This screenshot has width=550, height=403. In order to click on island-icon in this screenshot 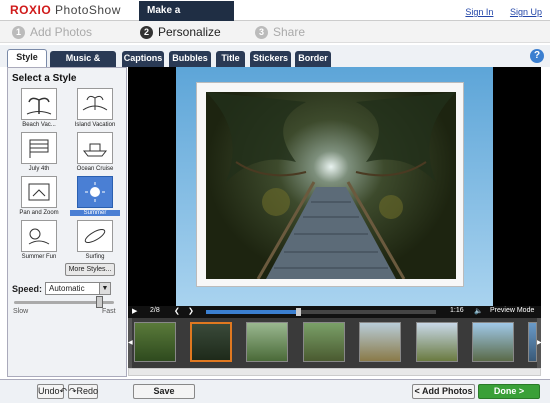, I will do `click(95, 104)`.